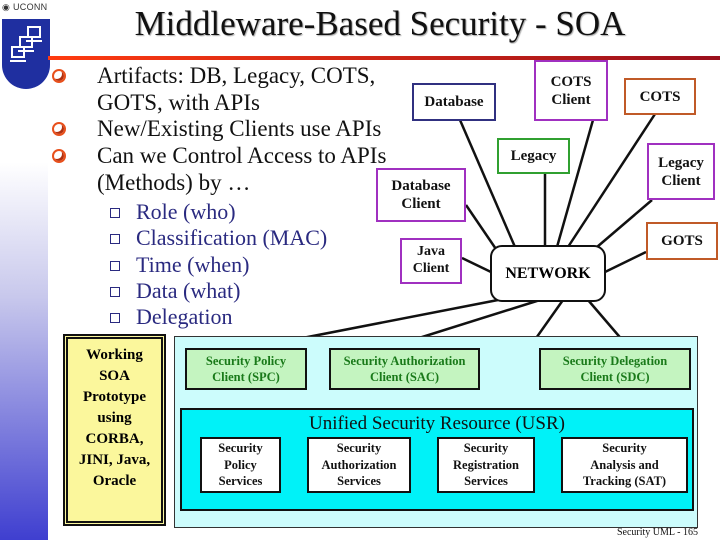 The height and width of the screenshot is (540, 720). What do you see at coordinates (114, 460) in the screenshot?
I see `prototype-line: JINI, Java,` at bounding box center [114, 460].